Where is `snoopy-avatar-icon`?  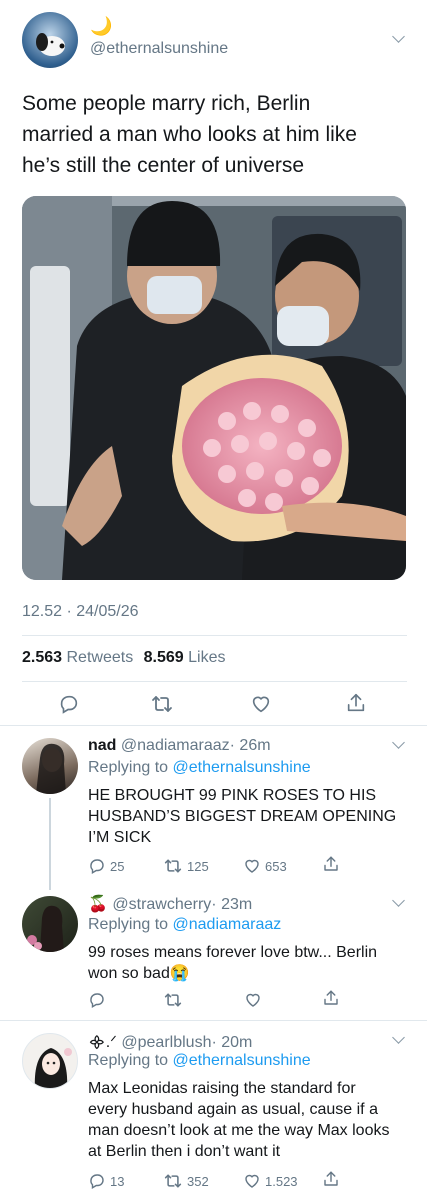 snoopy-avatar-icon is located at coordinates (50, 44).